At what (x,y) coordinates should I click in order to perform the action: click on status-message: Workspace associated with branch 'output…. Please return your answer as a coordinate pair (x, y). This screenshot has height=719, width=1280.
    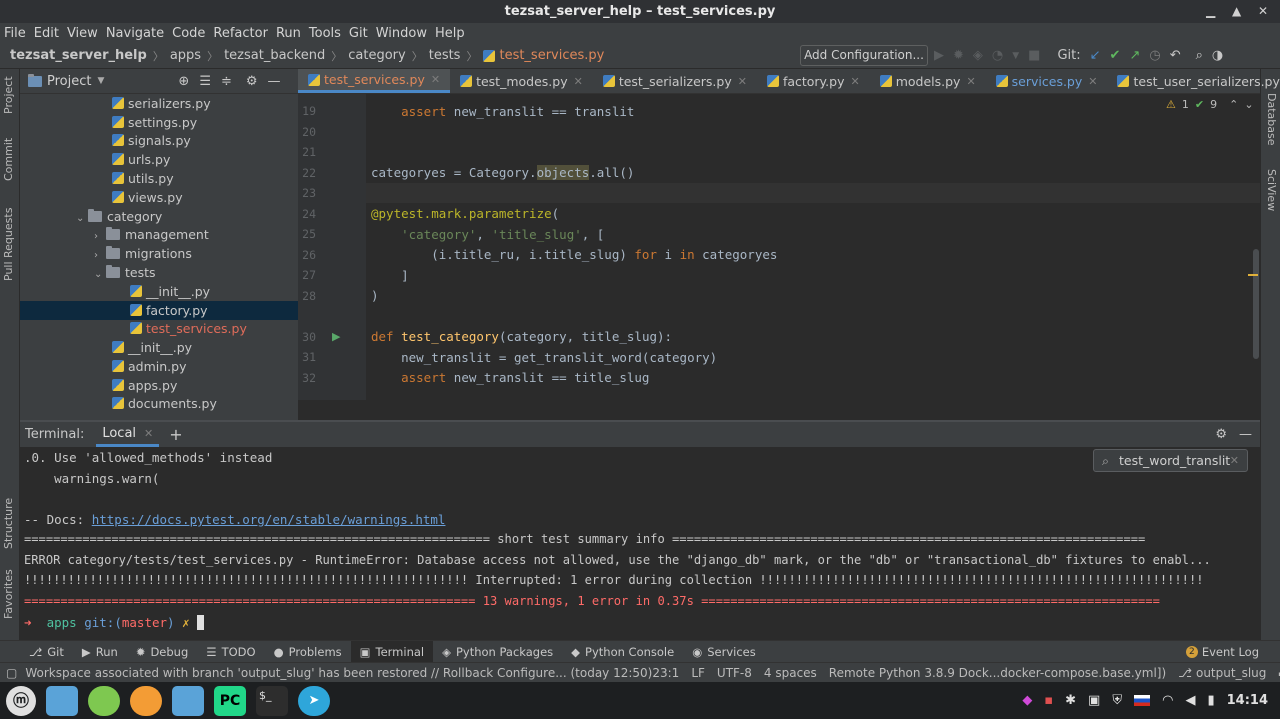
    Looking at the image, I should click on (338, 673).